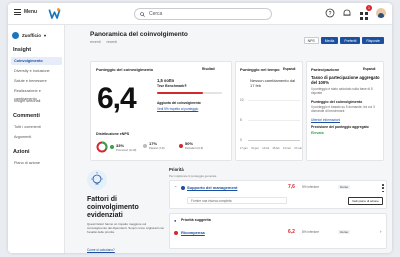 The image size is (400, 257). What do you see at coordinates (112, 42) in the screenshot?
I see `subtitle-2: recenti` at bounding box center [112, 42].